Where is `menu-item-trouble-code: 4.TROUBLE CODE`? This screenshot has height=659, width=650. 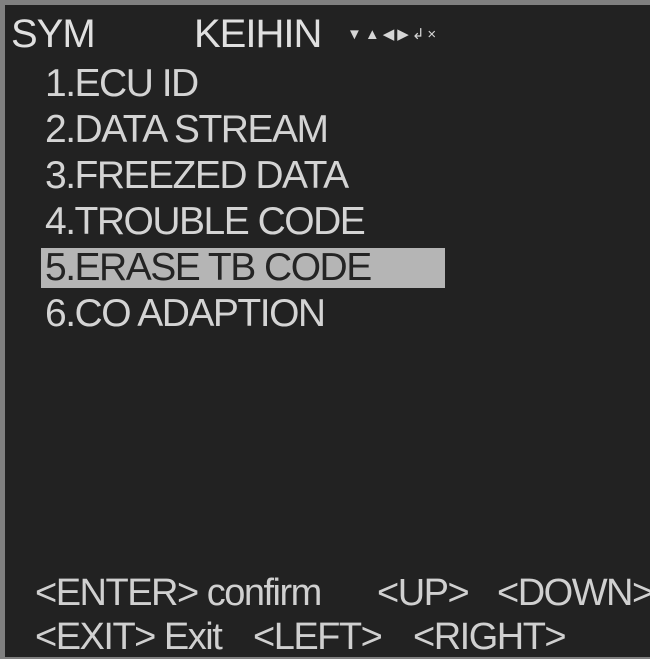
menu-item-trouble-code: 4.TROUBLE CODE is located at coordinates (251, 222).